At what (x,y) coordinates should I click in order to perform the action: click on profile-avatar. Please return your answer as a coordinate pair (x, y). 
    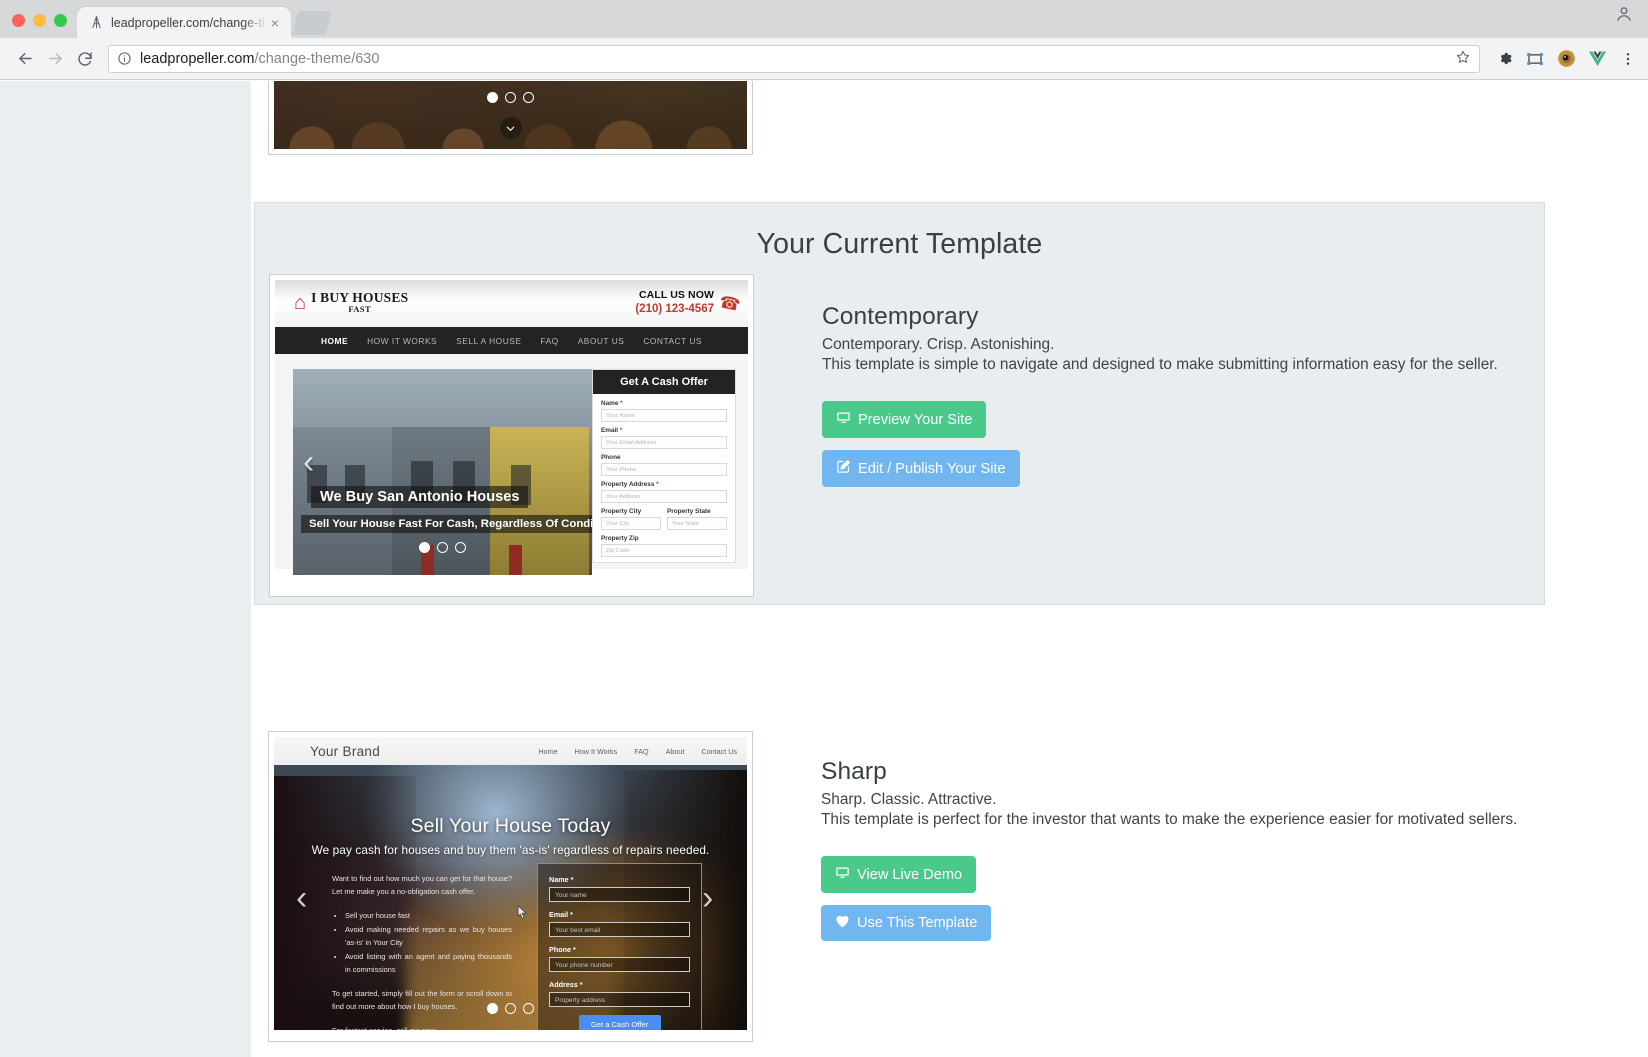
    Looking at the image, I should click on (1631, 21).